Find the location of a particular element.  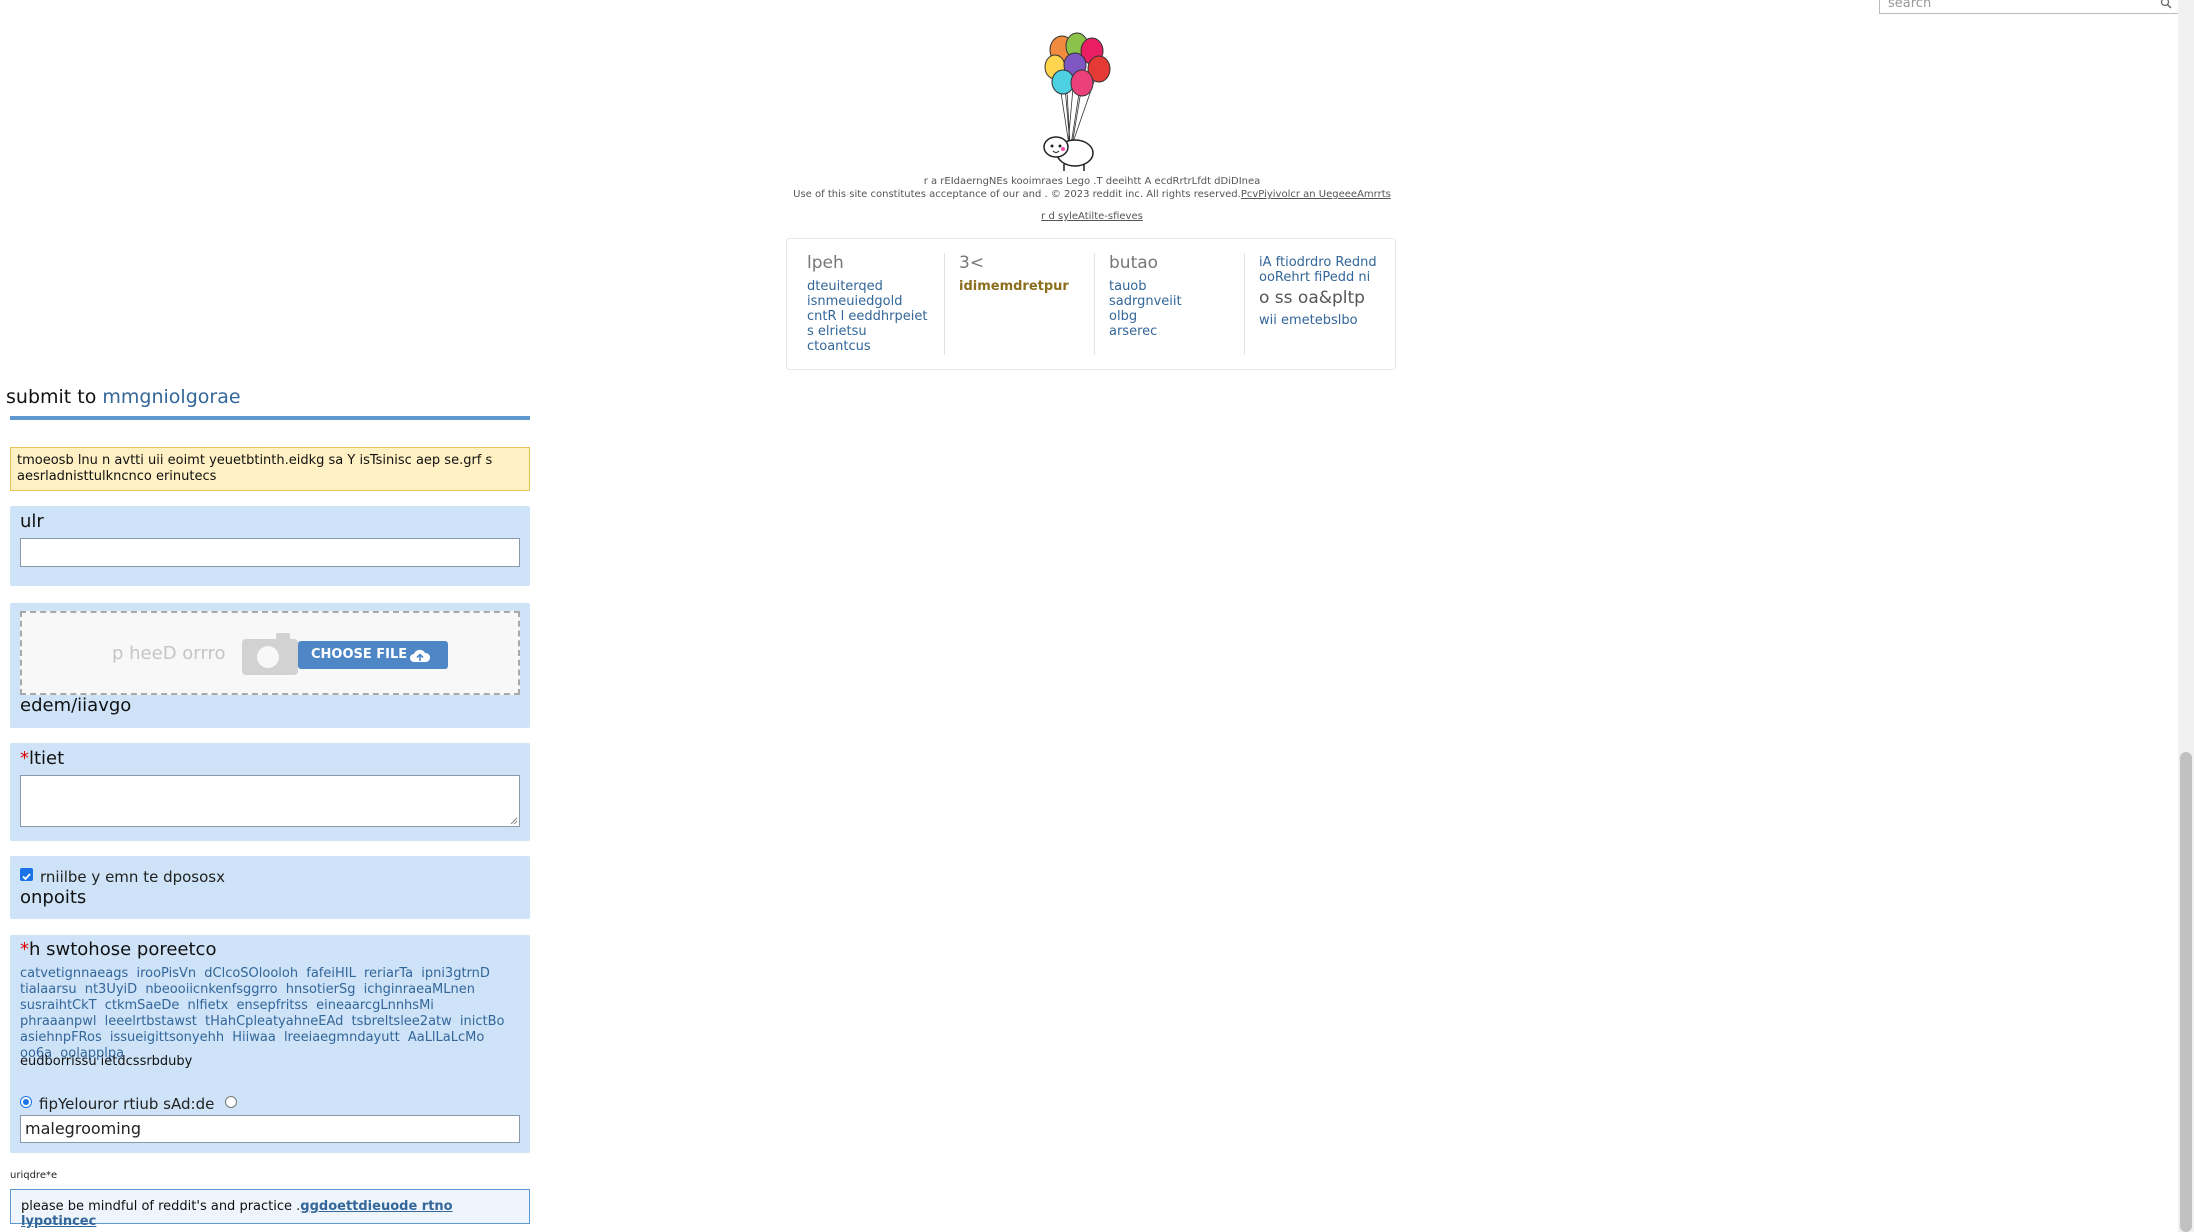

subreddit-link: lreeiaegmndayutt is located at coordinates (342, 1037).